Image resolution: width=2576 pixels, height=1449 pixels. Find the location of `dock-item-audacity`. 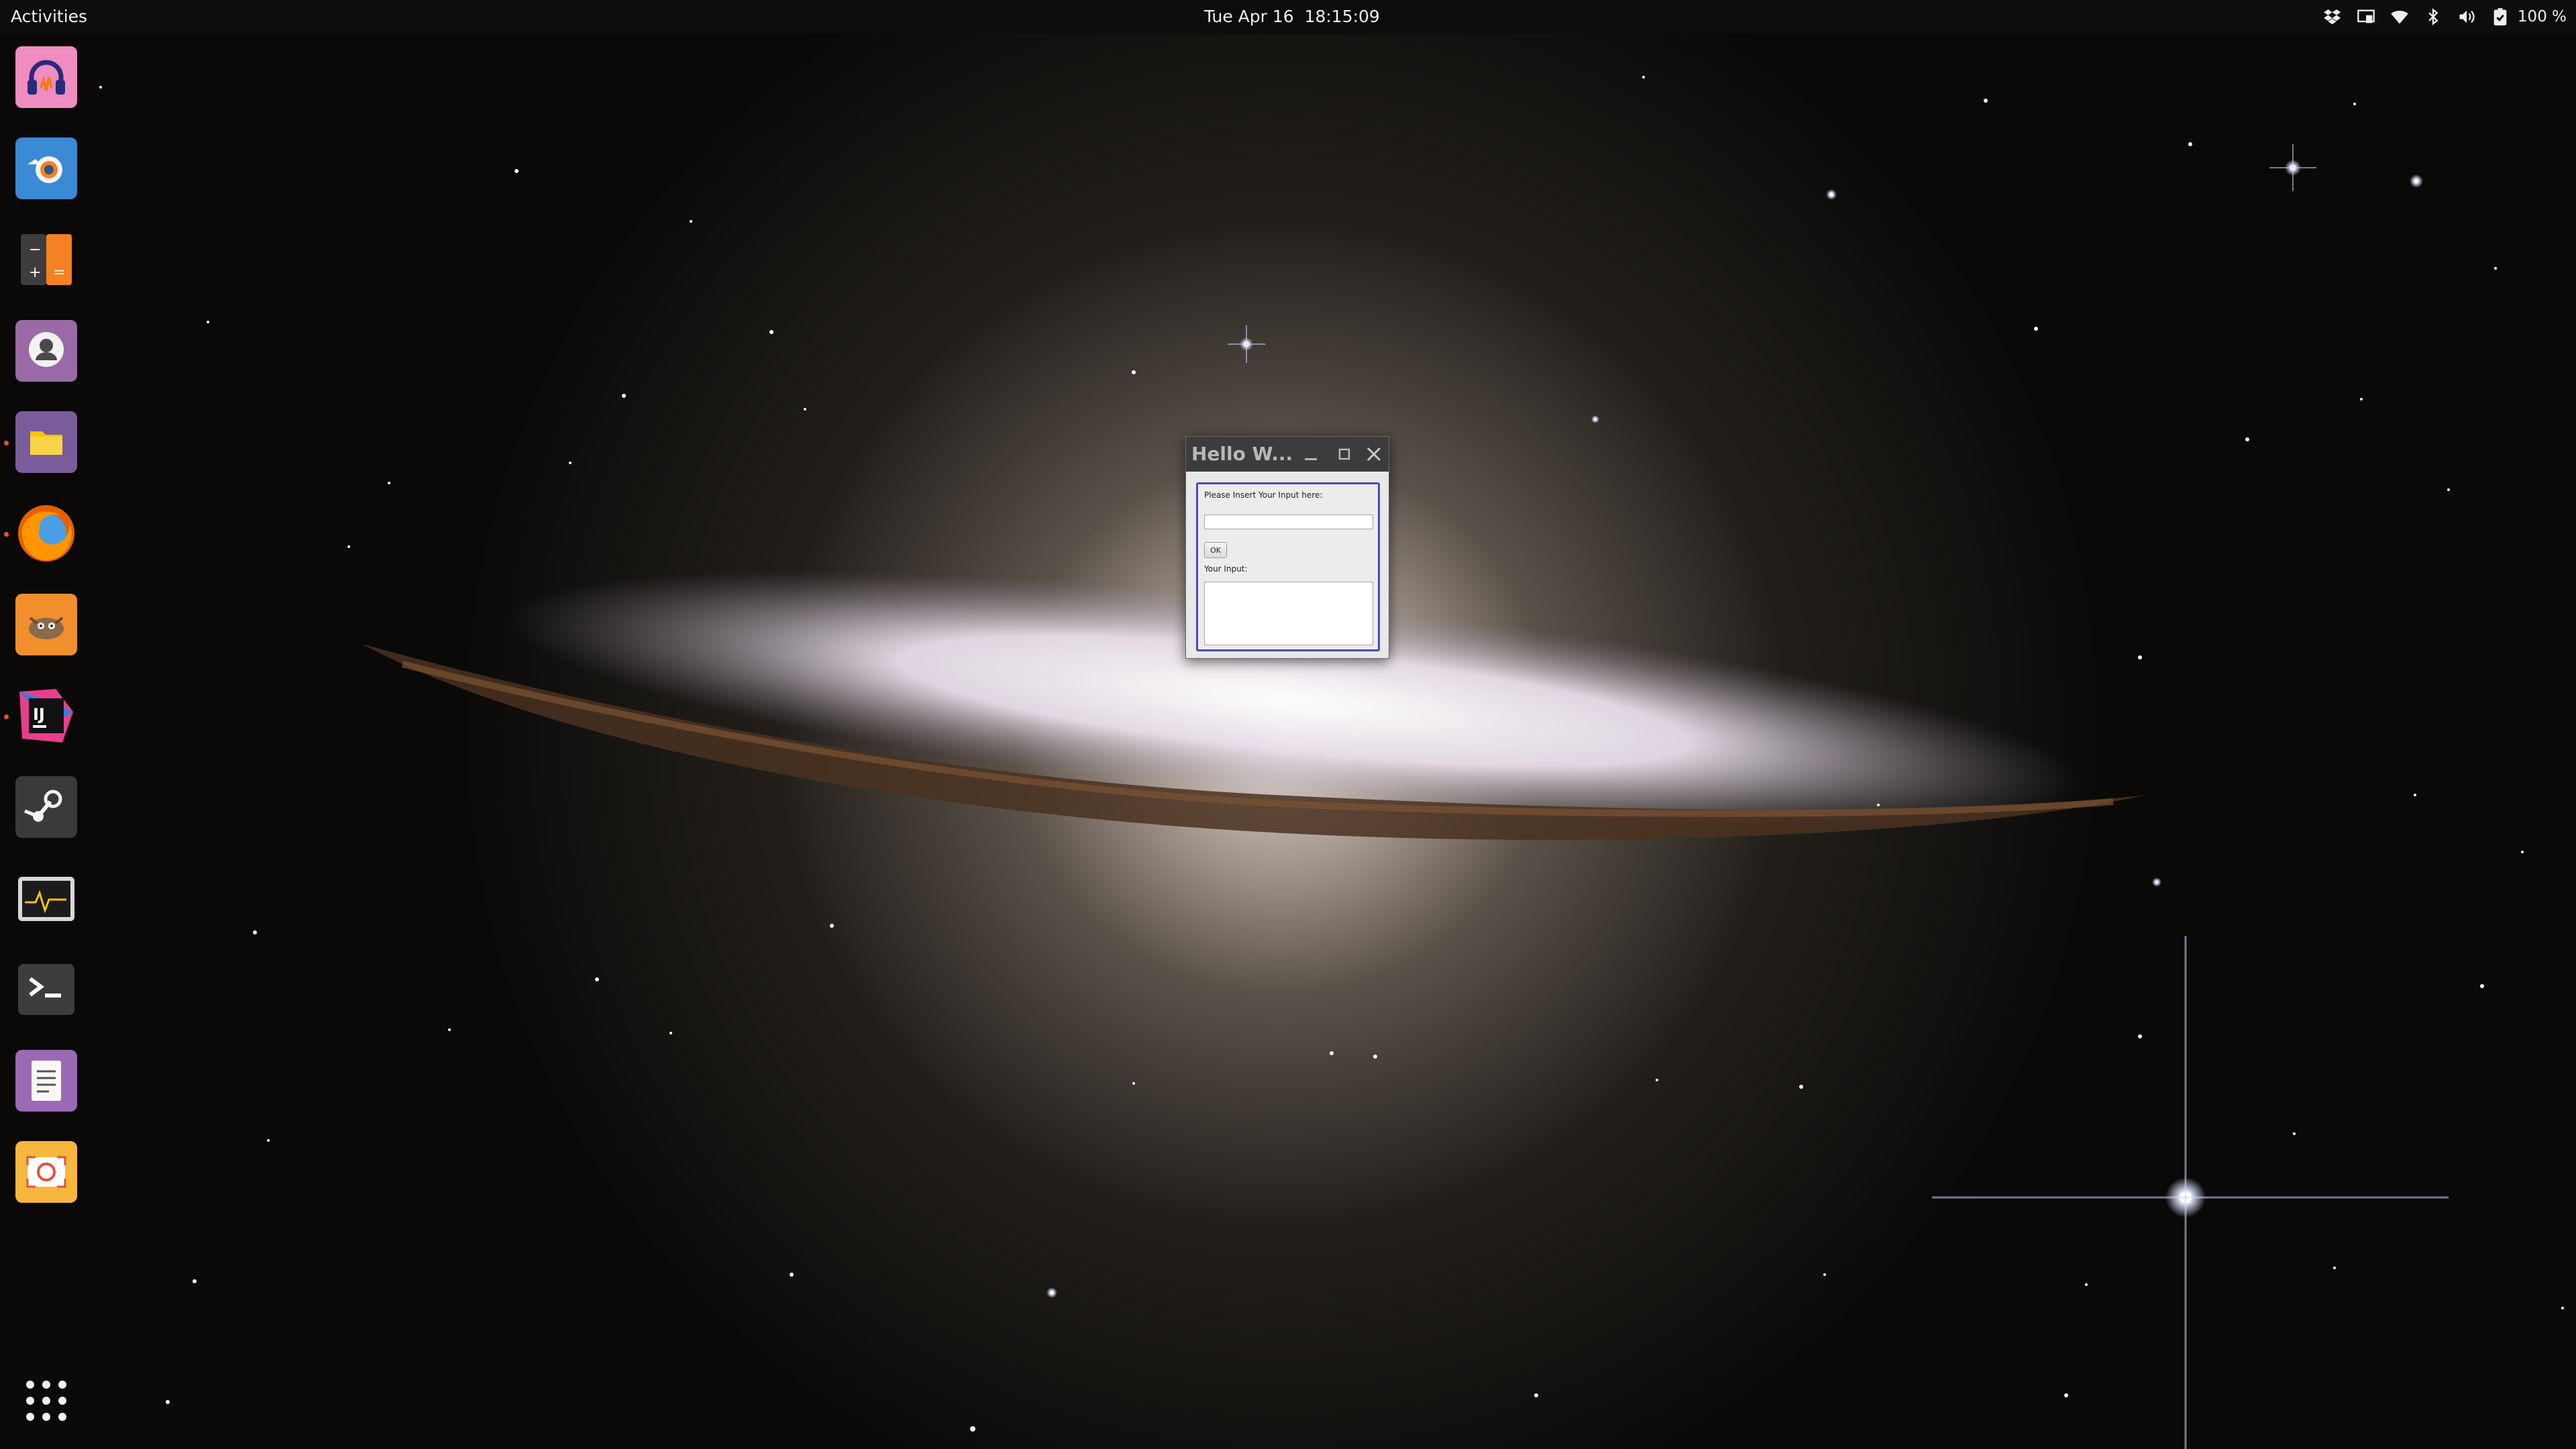

dock-item-audacity is located at coordinates (46, 77).